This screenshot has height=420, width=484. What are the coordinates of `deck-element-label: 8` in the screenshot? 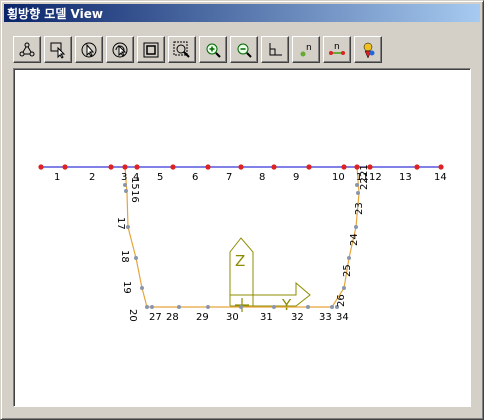 It's located at (262, 177).